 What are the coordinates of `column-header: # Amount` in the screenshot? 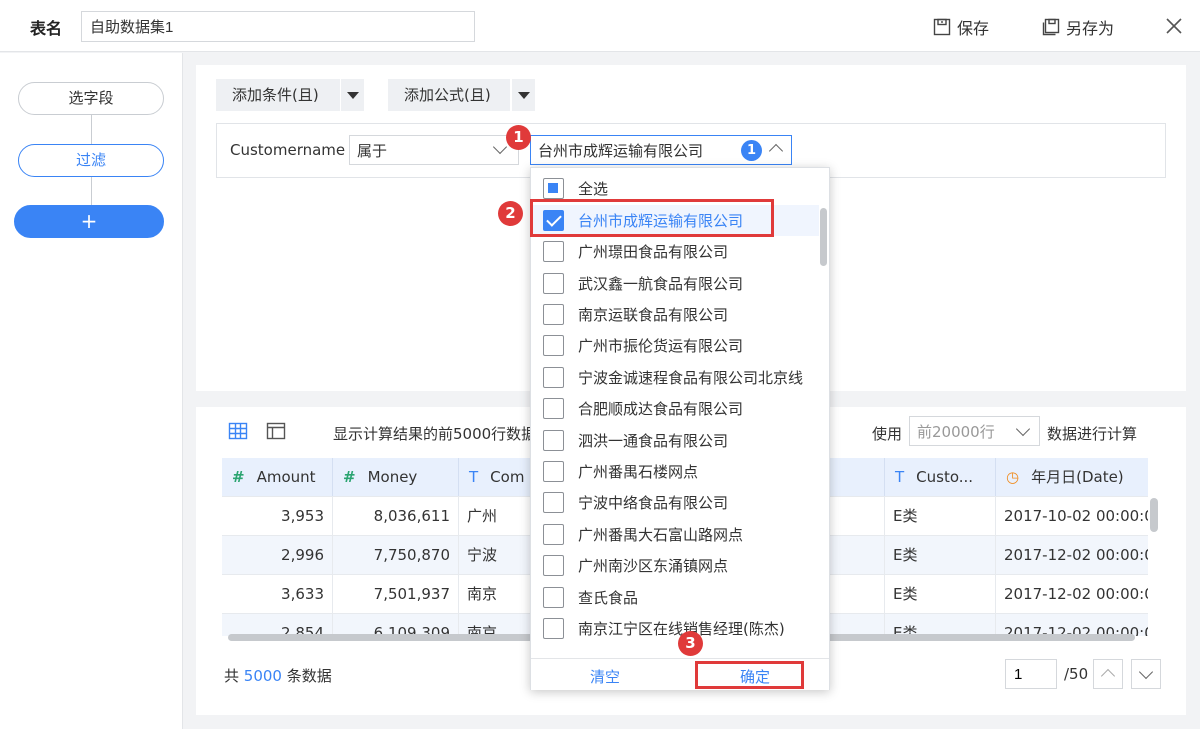 It's located at (277, 477).